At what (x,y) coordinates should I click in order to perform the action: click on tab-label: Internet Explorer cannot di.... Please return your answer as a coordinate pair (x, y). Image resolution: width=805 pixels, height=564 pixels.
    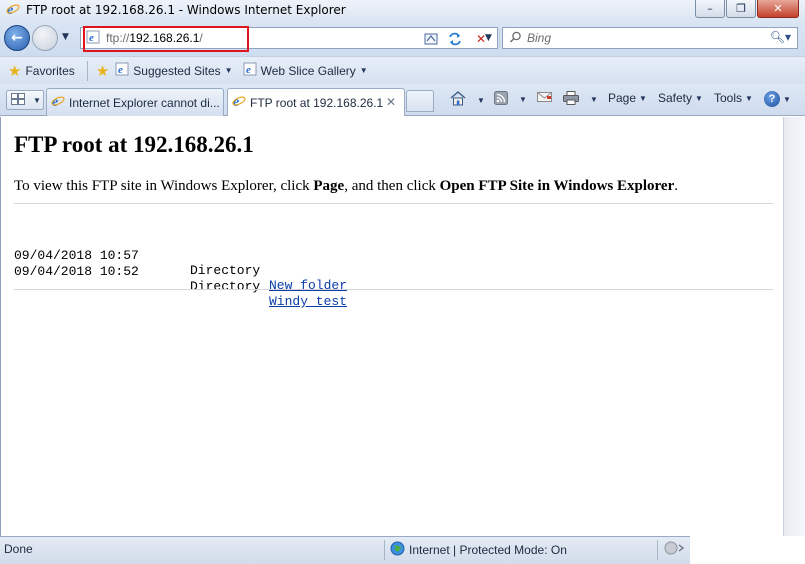
    Looking at the image, I should click on (144, 102).